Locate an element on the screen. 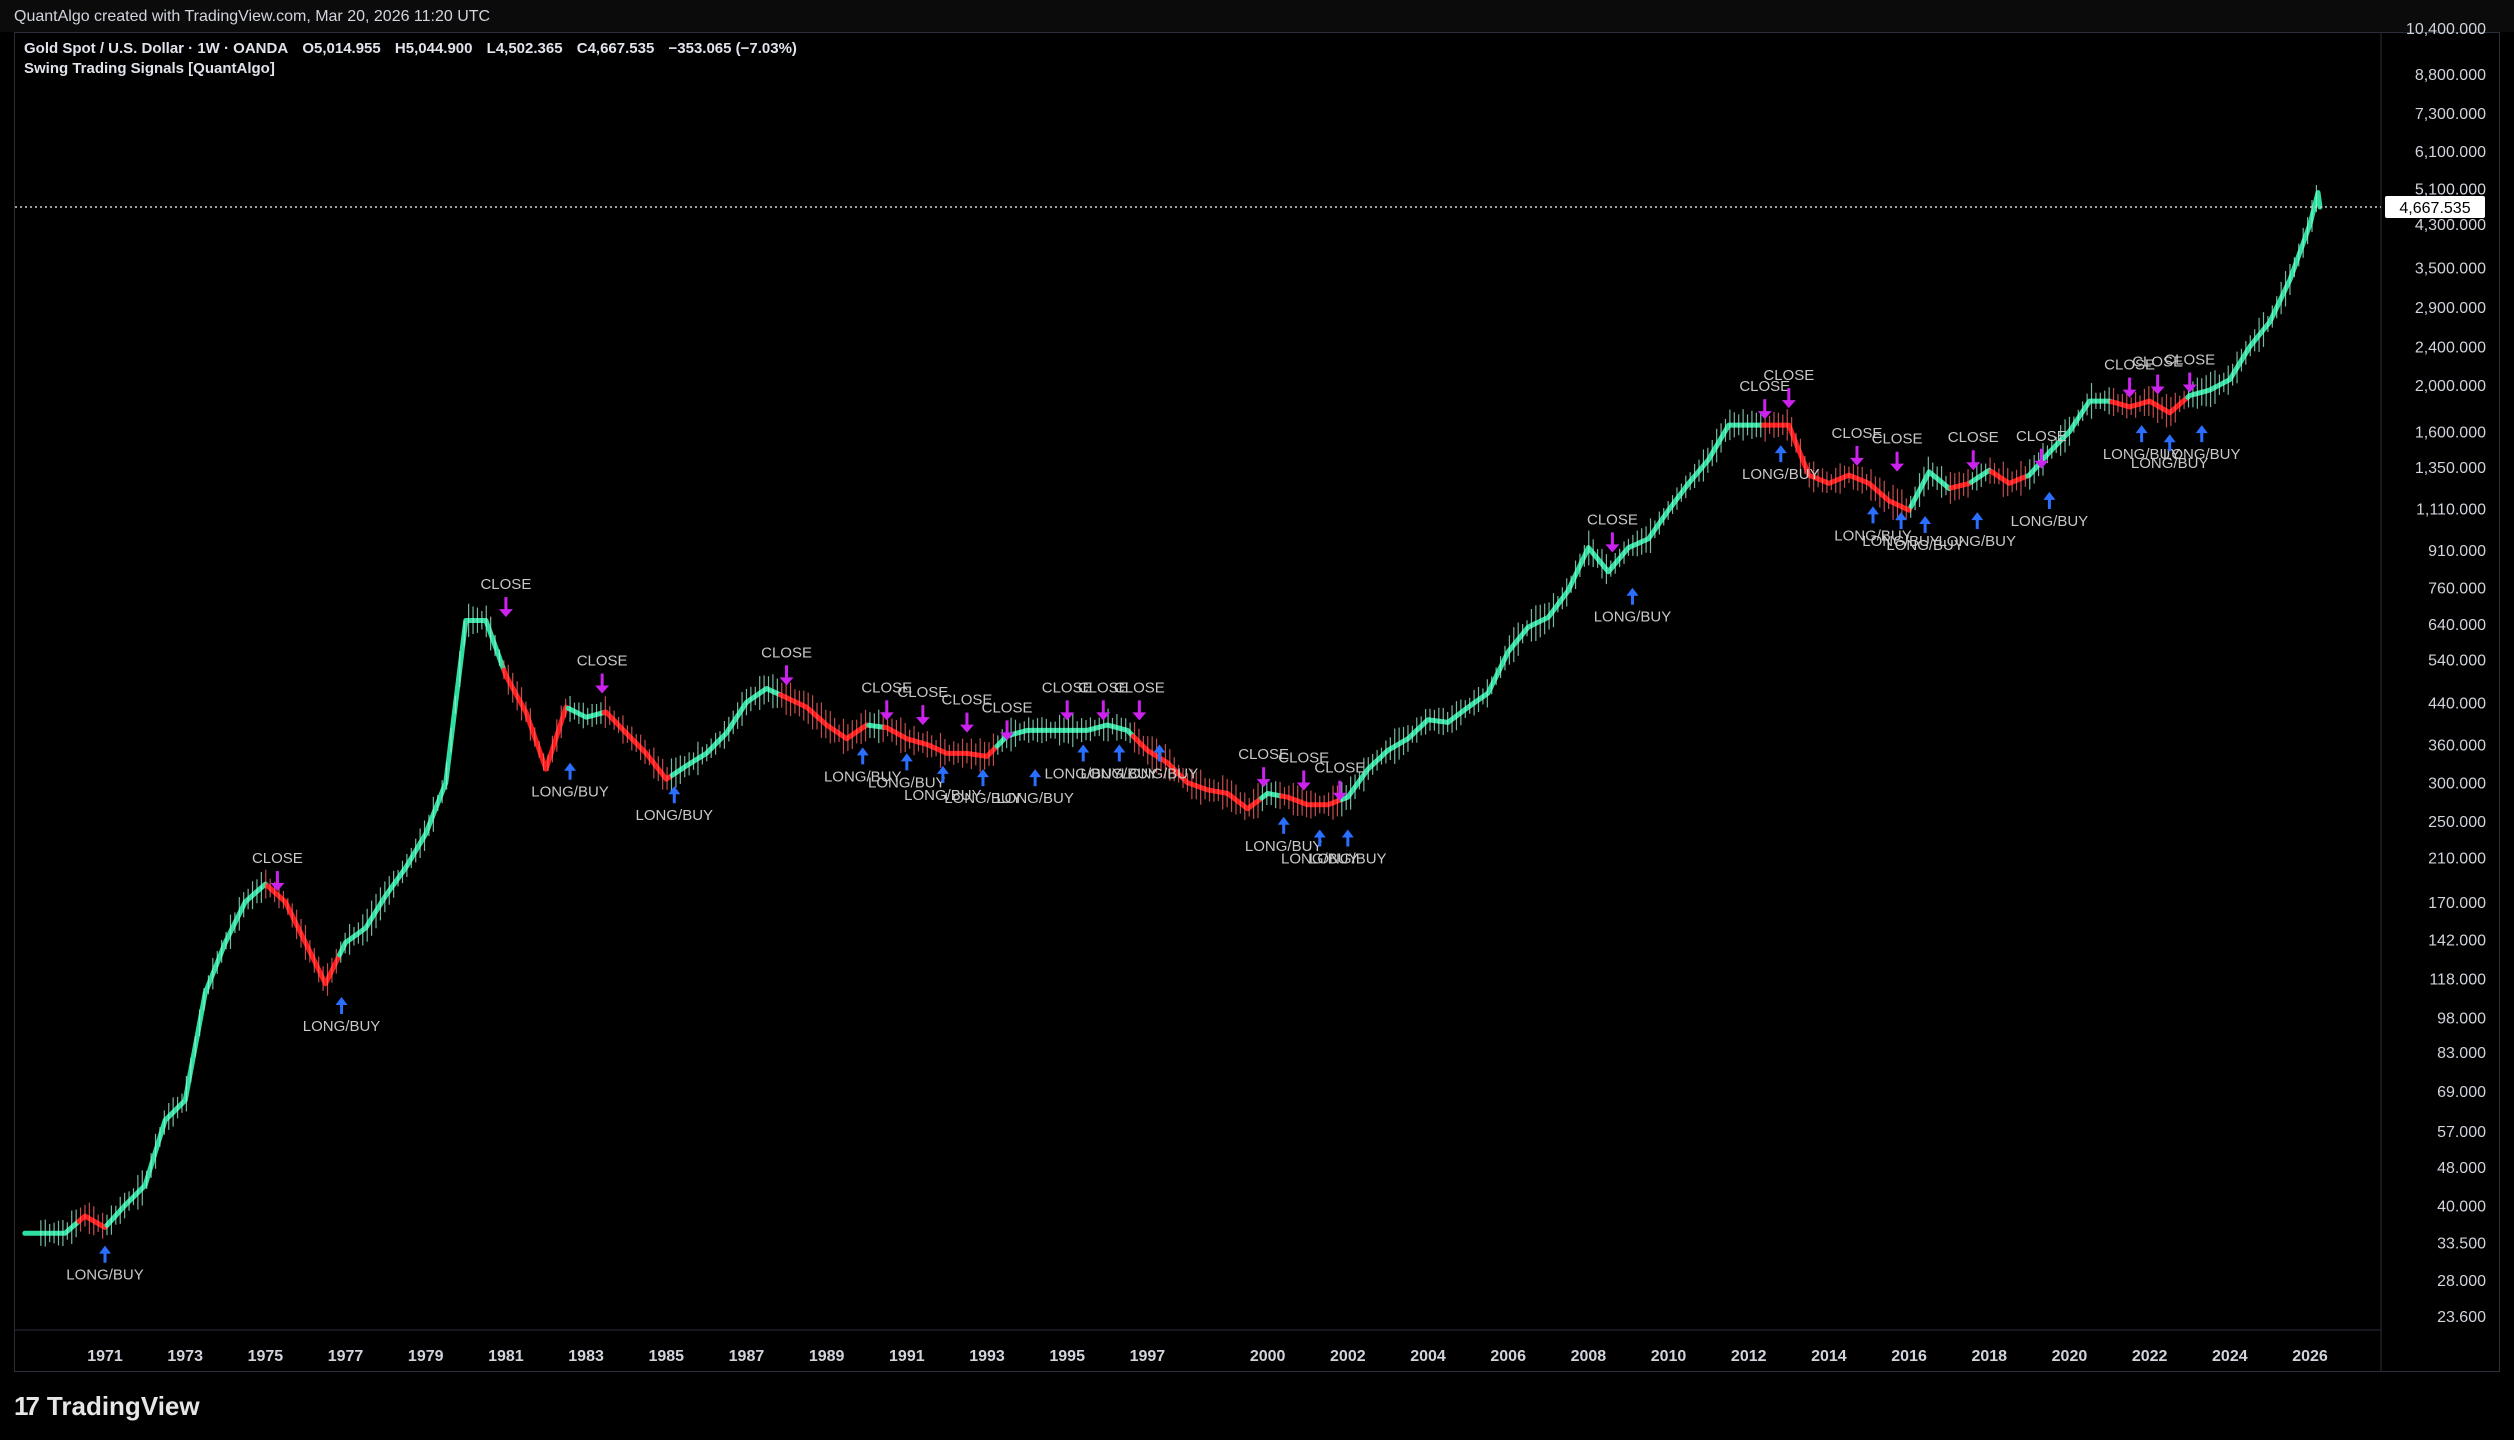 Image resolution: width=2514 pixels, height=1440 pixels. y-tick-label: 98.000 is located at coordinates (2461, 1018).